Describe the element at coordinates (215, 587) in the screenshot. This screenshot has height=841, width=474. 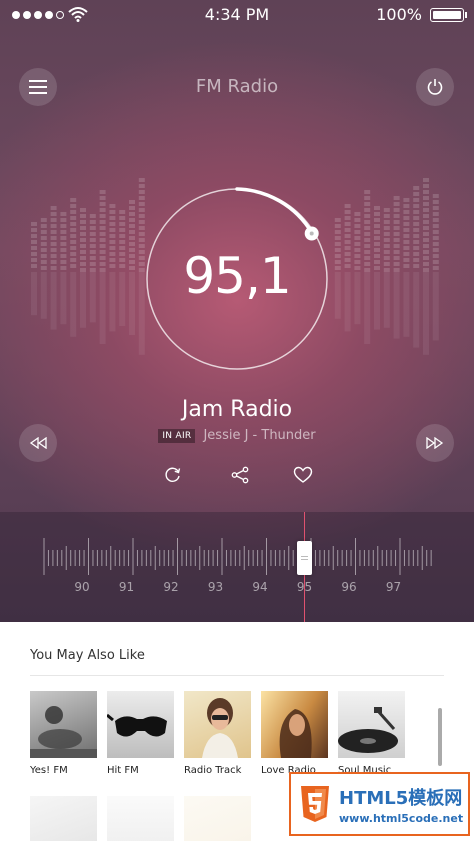
I see `tuner-label: 93` at that location.